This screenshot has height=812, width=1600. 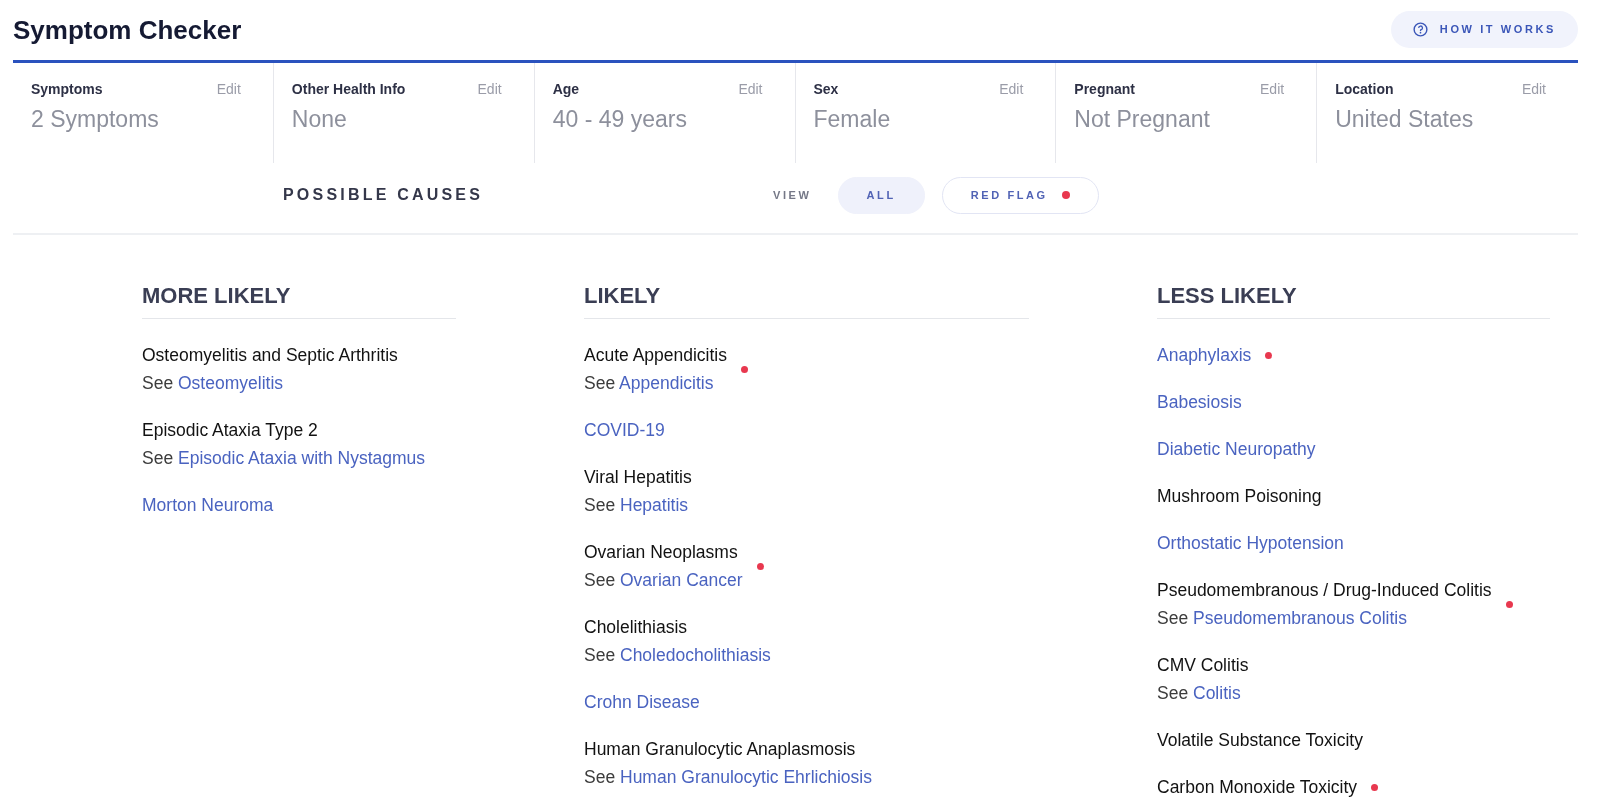 What do you see at coordinates (806, 301) in the screenshot?
I see `column-heading: LIKELY` at bounding box center [806, 301].